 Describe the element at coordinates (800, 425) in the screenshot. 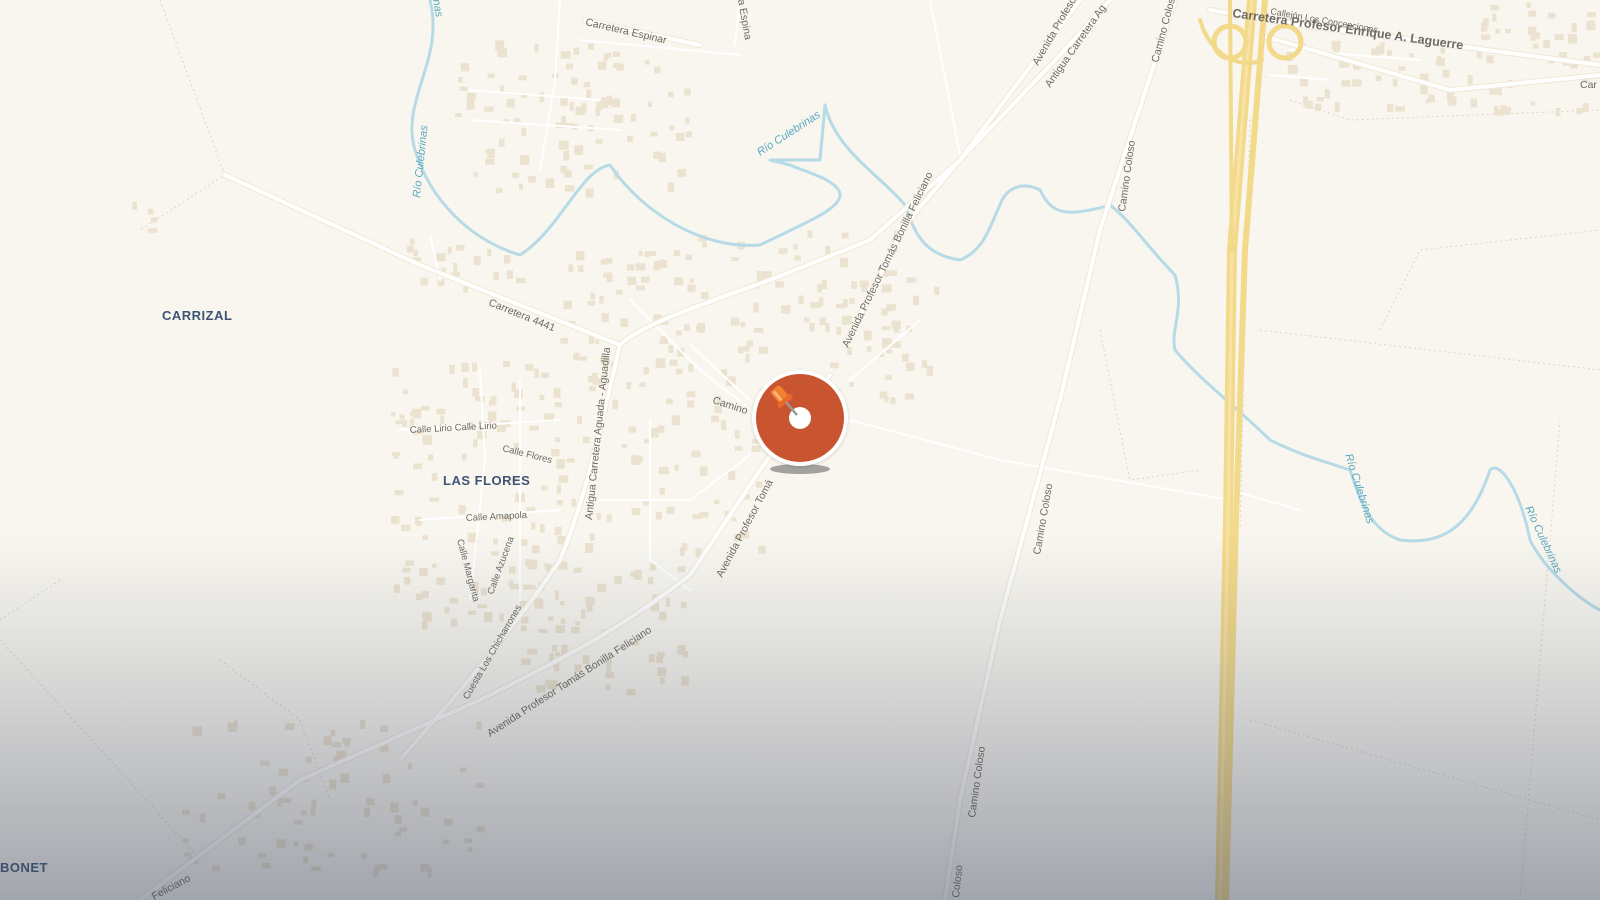

I see `location-marker` at that location.